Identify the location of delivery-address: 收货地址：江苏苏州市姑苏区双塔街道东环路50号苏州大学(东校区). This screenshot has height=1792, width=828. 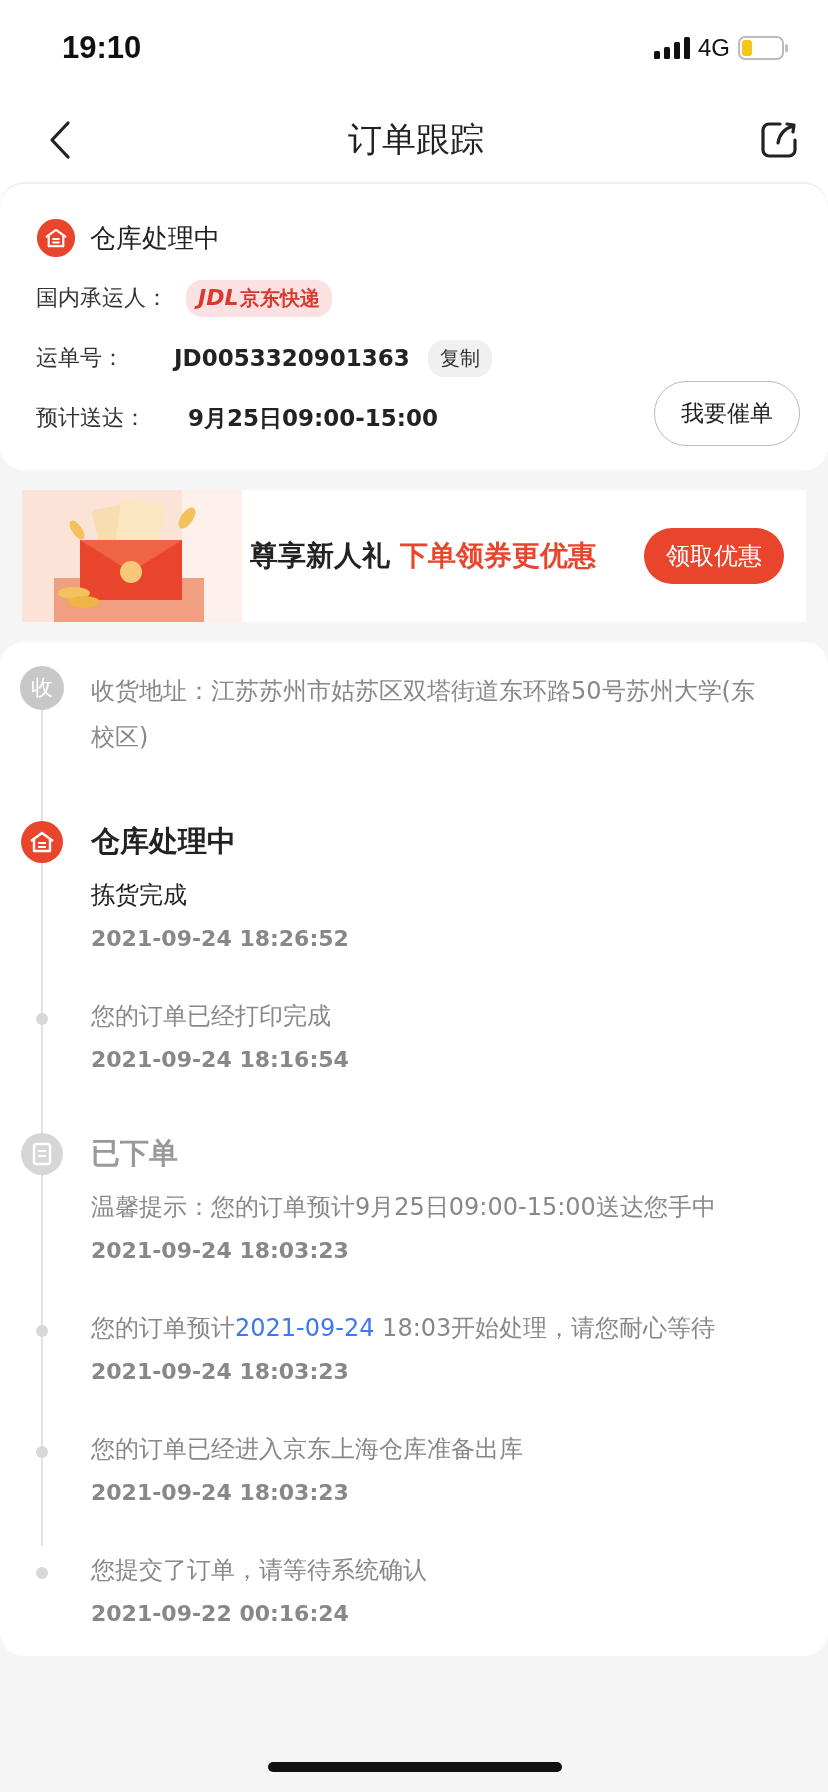
(423, 714).